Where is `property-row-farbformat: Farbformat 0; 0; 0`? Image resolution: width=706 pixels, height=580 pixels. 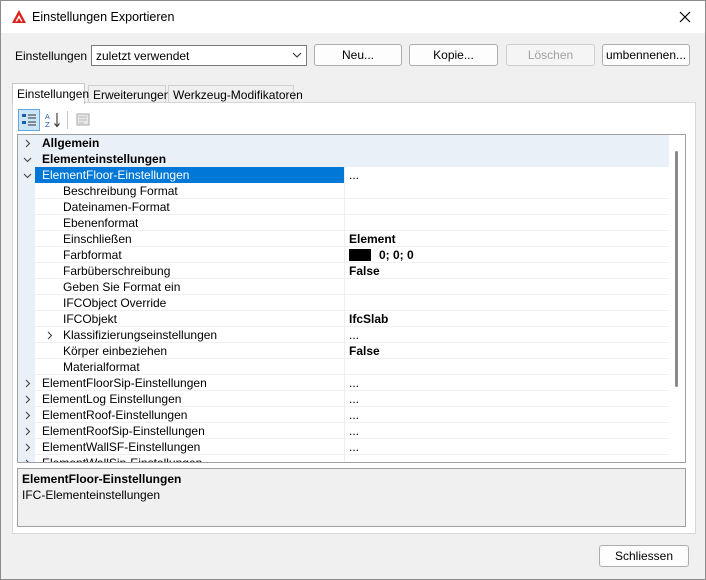
property-row-farbformat: Farbformat 0; 0; 0 is located at coordinates (344, 255).